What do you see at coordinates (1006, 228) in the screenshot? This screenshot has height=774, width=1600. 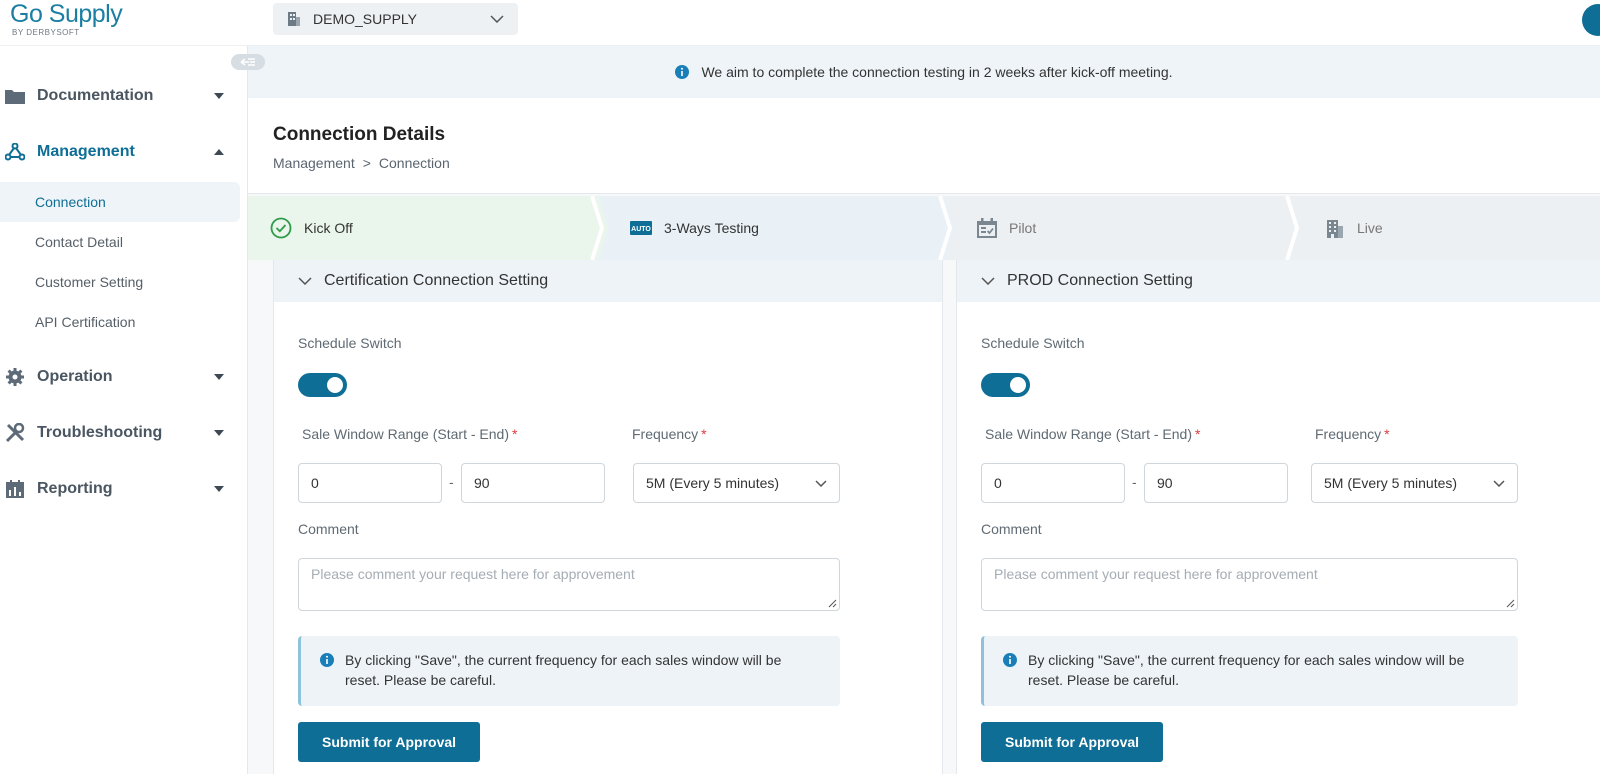 I see `step-pilot: Pilot` at bounding box center [1006, 228].